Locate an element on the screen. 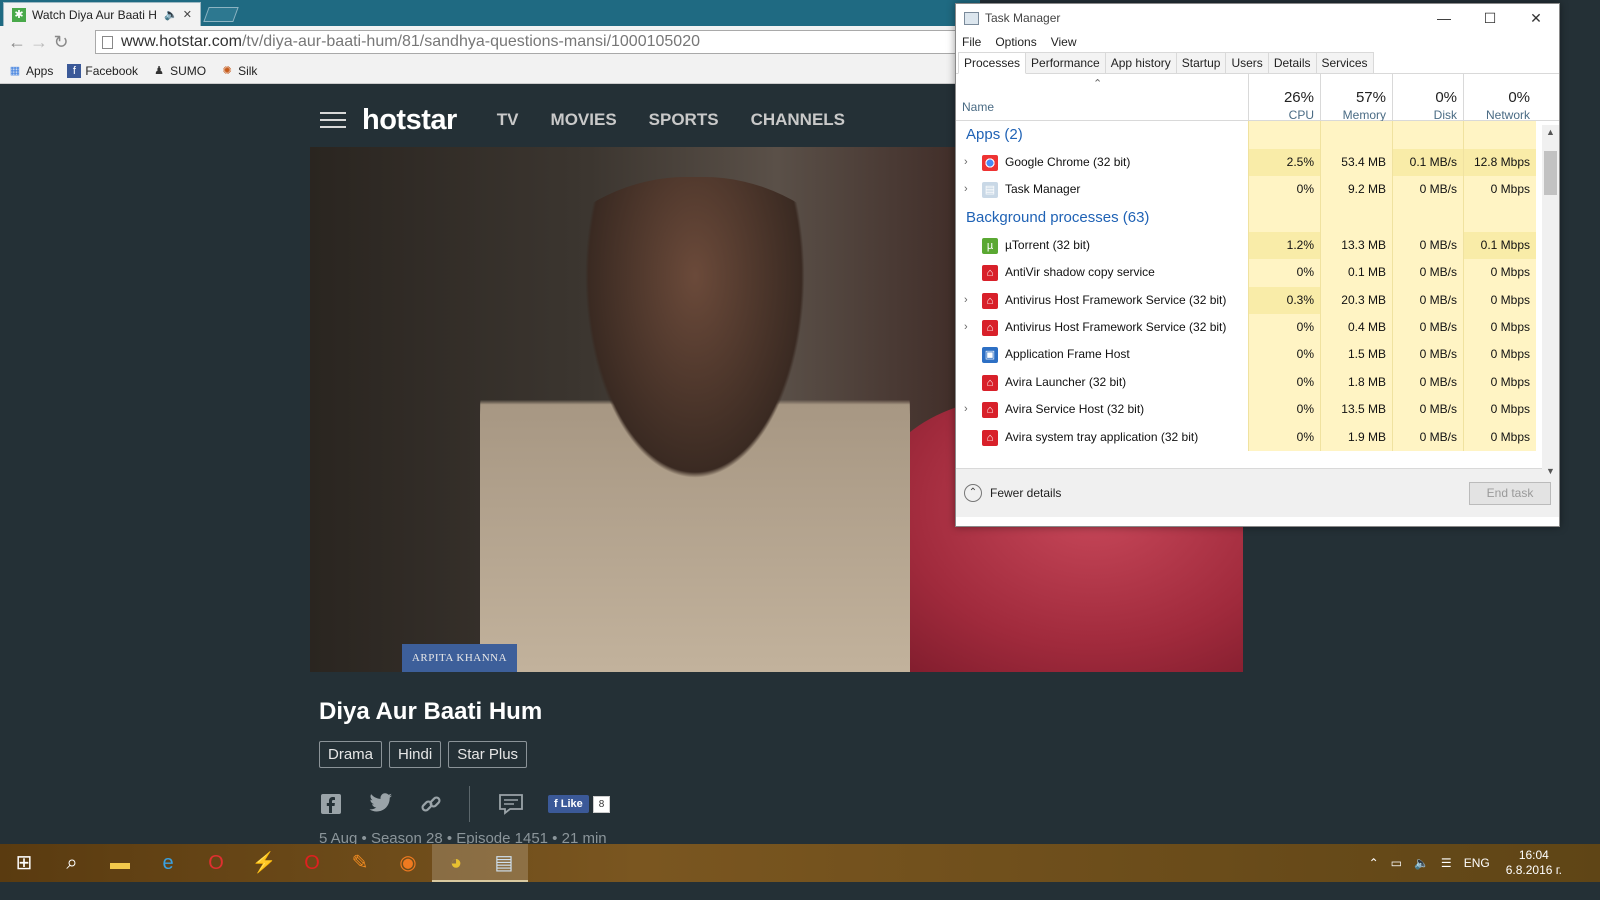  task-manager-taskbar-icon: ▤ is located at coordinates (504, 863).